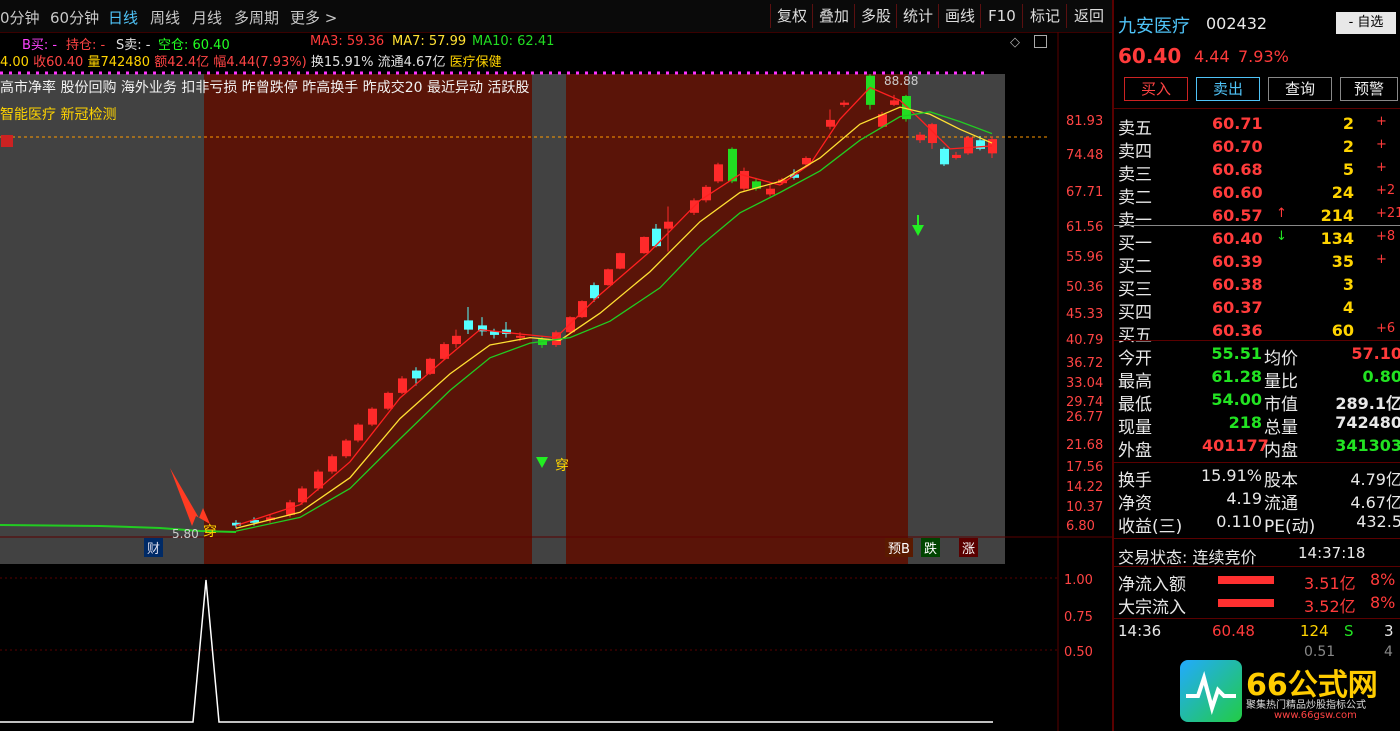 Image resolution: width=1400 pixels, height=731 pixels. I want to click on rise-mark: 涨, so click(969, 547).